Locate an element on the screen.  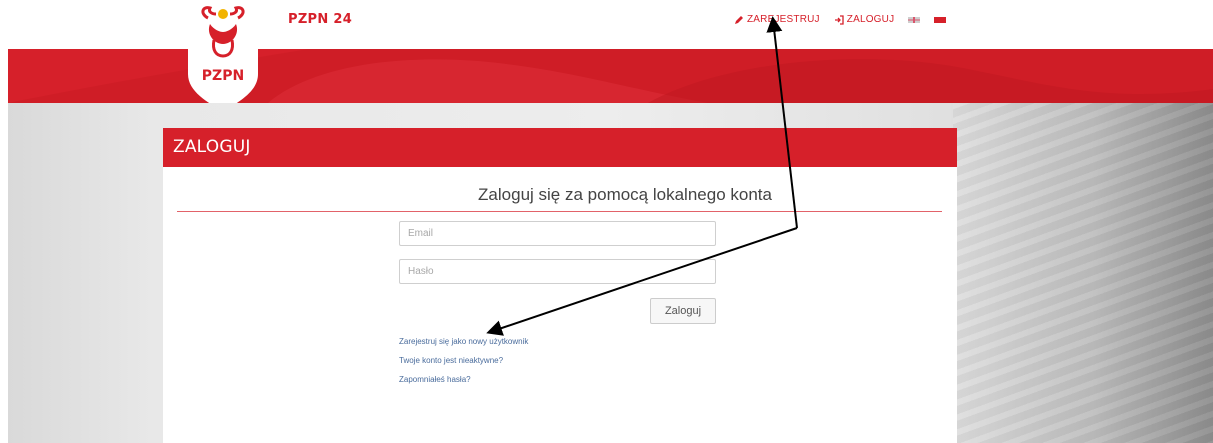
pl-flag-icon is located at coordinates (940, 19).